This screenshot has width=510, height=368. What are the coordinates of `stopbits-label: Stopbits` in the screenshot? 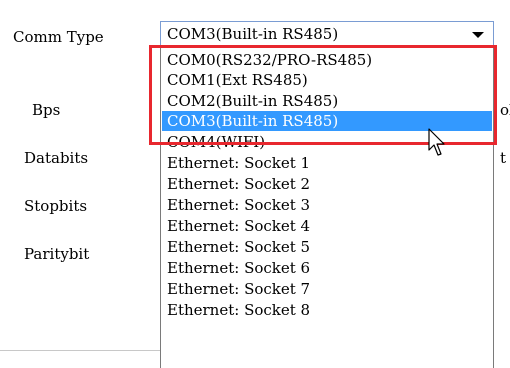 It's located at (56, 206).